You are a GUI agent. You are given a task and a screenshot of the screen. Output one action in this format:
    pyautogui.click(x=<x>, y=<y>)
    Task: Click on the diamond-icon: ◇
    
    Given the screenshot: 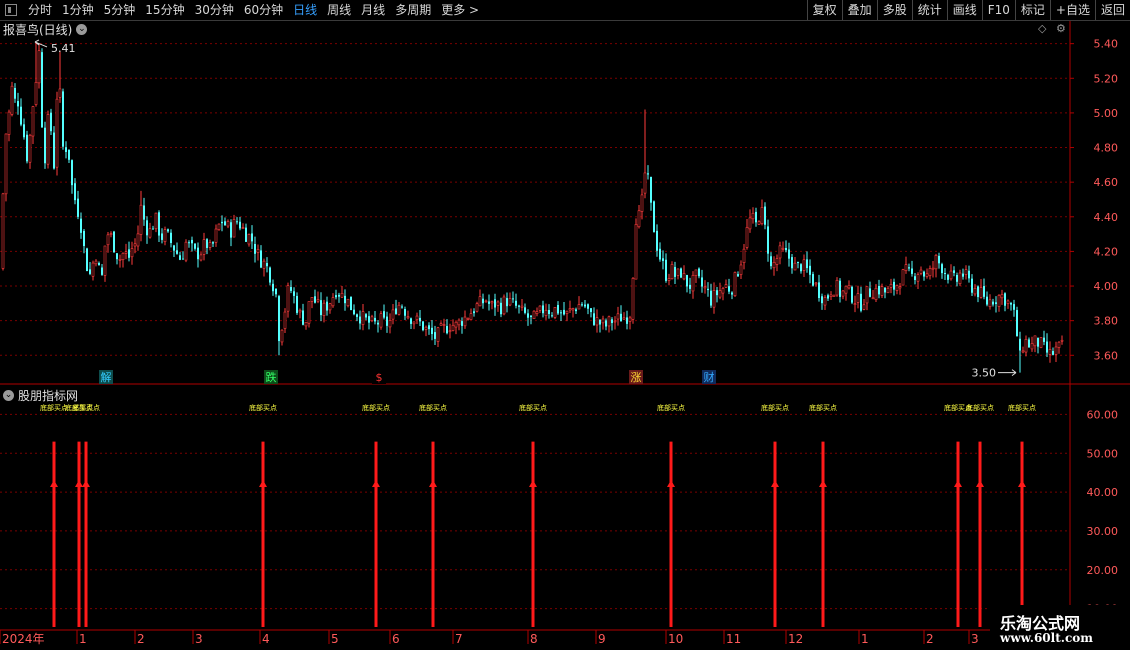 What is the action you would take?
    pyautogui.click(x=1042, y=28)
    